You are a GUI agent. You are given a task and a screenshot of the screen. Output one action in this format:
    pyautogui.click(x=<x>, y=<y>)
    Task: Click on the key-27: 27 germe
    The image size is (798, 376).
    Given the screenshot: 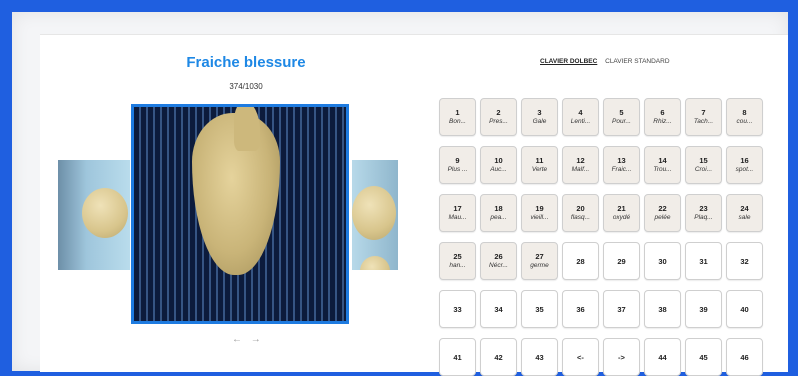 What is the action you would take?
    pyautogui.click(x=539, y=261)
    